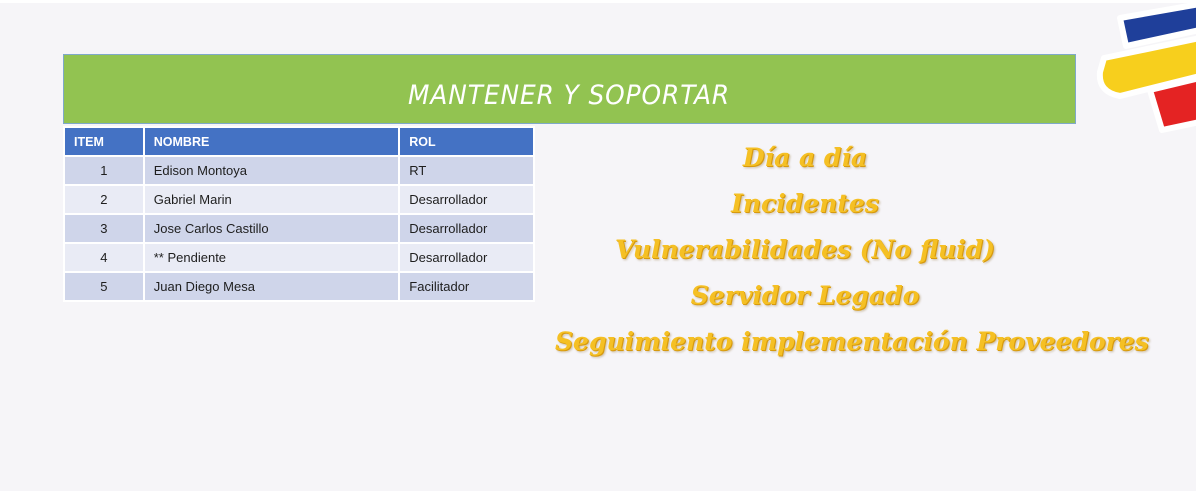  I want to click on cell-item: 1, so click(104, 170).